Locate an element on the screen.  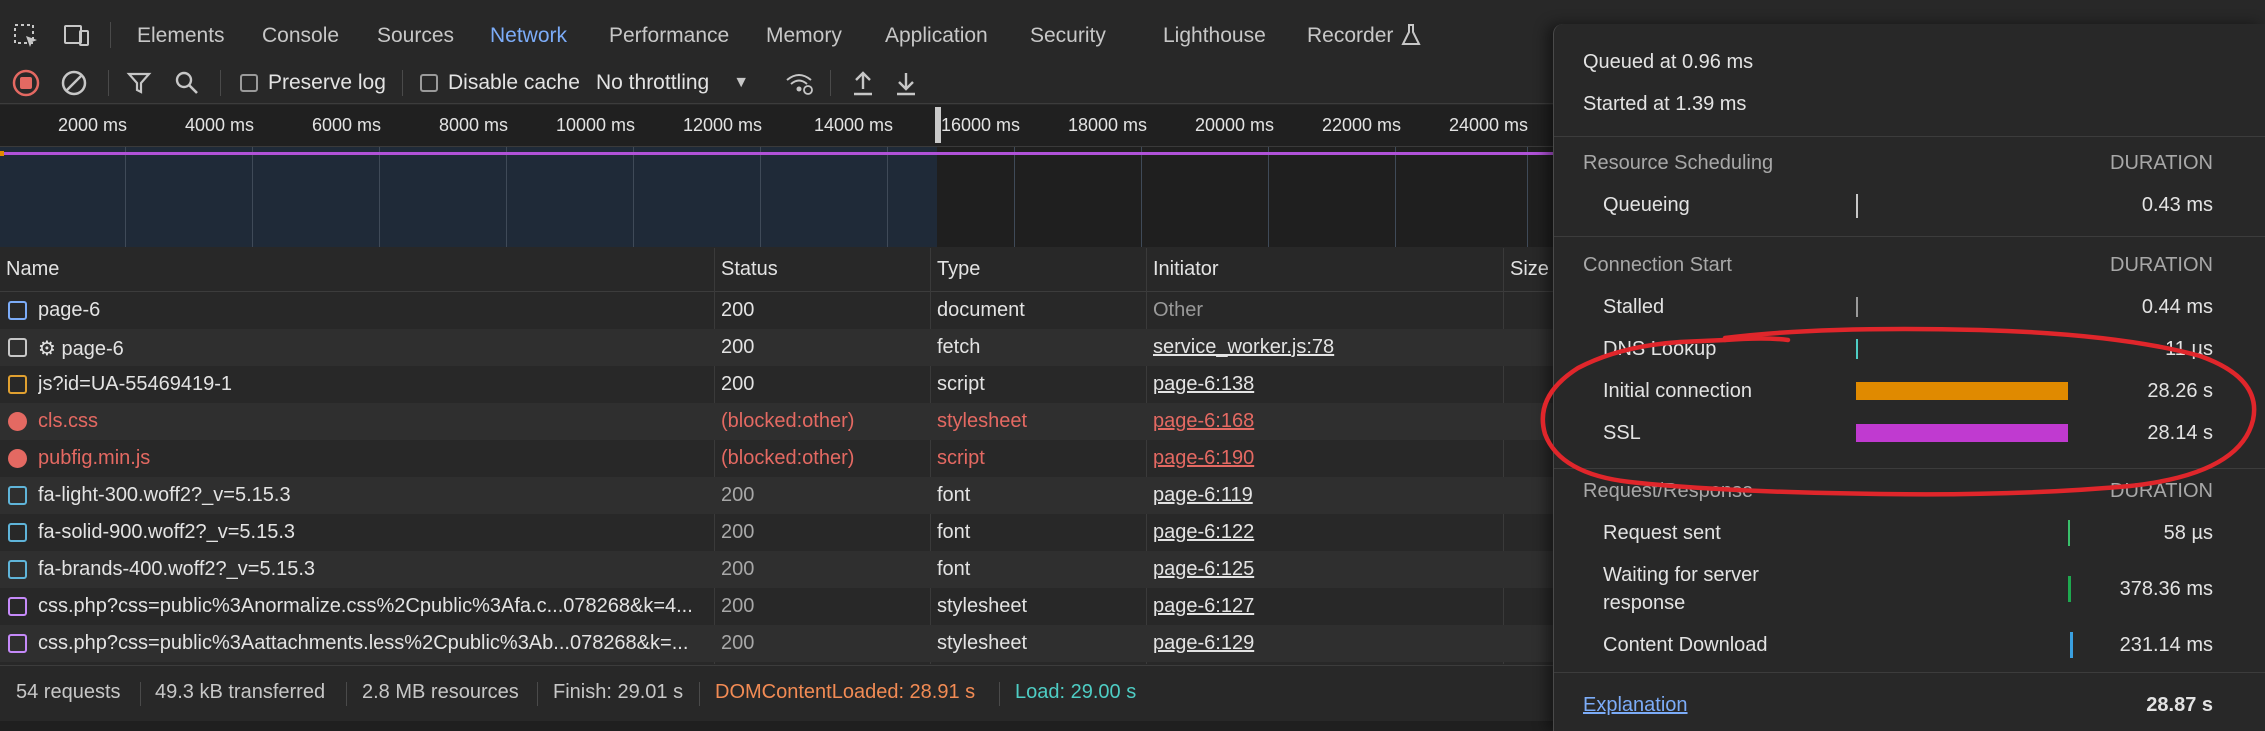
column-header-initiator: Initiator is located at coordinates (1186, 269).